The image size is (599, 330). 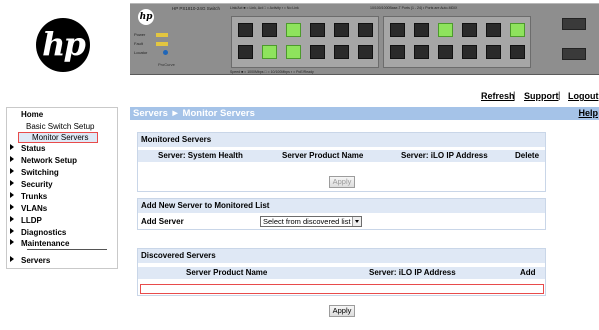 I want to click on chevron-down-icon, so click(x=356, y=221).